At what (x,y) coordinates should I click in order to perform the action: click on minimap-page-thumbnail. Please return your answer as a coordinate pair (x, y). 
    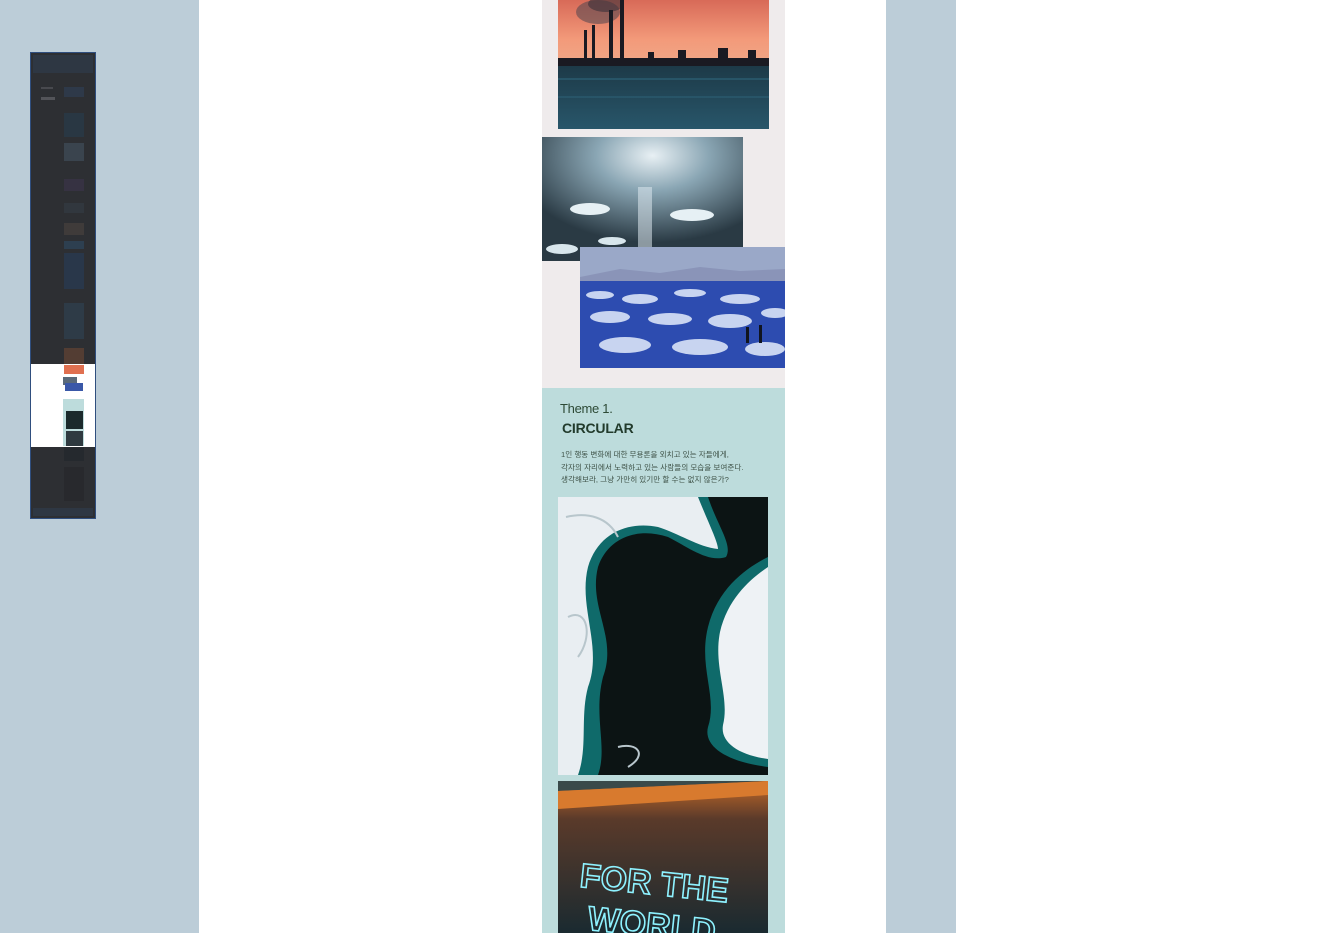
    Looking at the image, I should click on (63, 285).